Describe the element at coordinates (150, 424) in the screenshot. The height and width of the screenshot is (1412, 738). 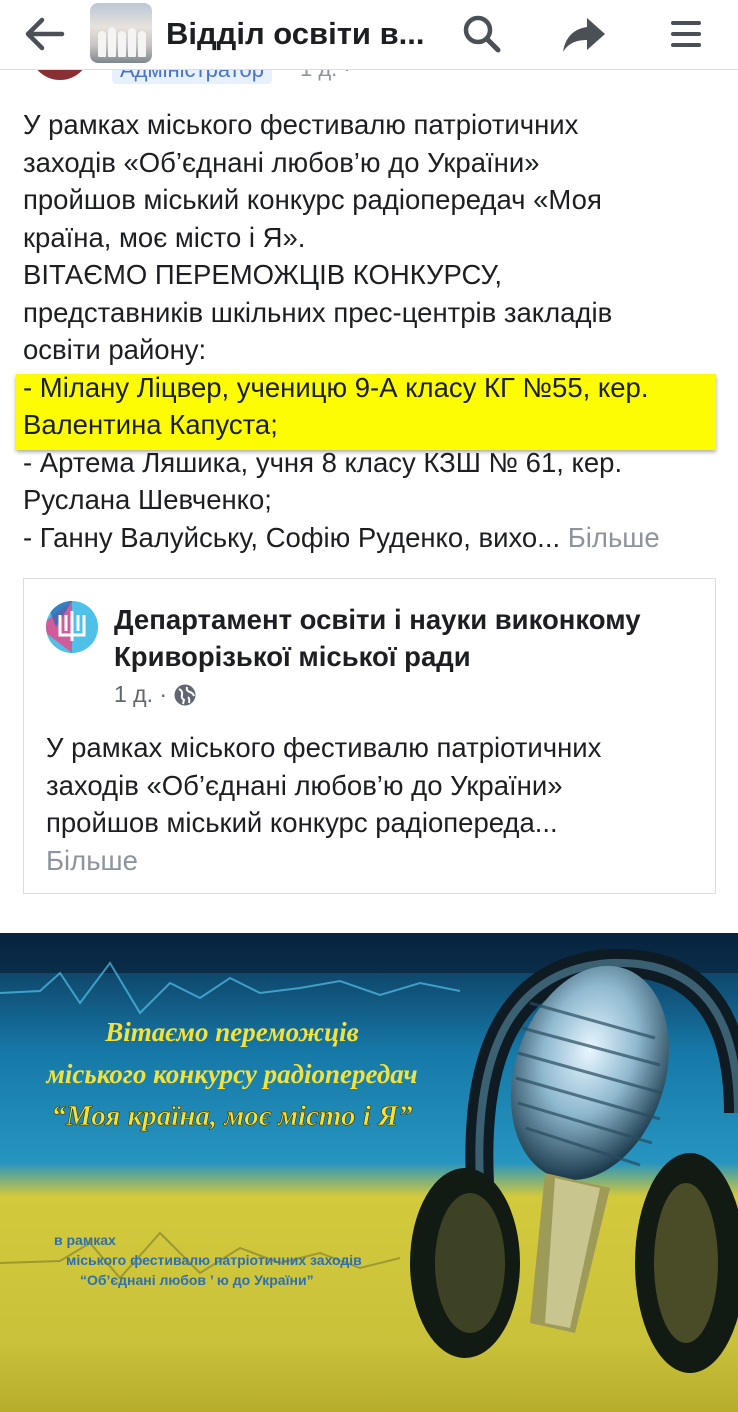
I see `post-line: Валентина Капуста;` at that location.